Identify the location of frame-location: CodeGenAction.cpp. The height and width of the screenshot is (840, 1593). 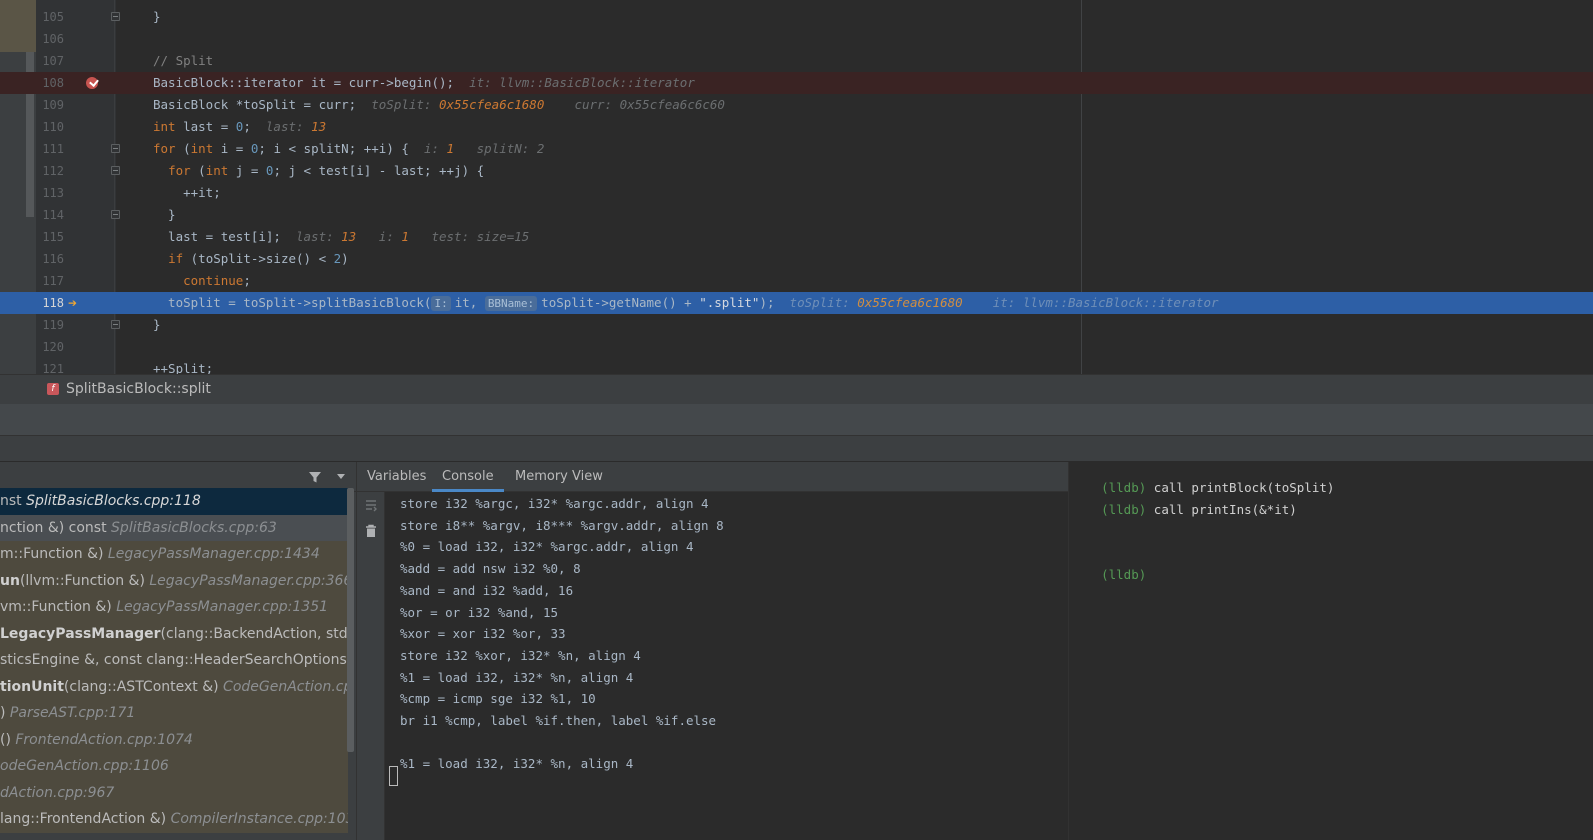
(285, 686).